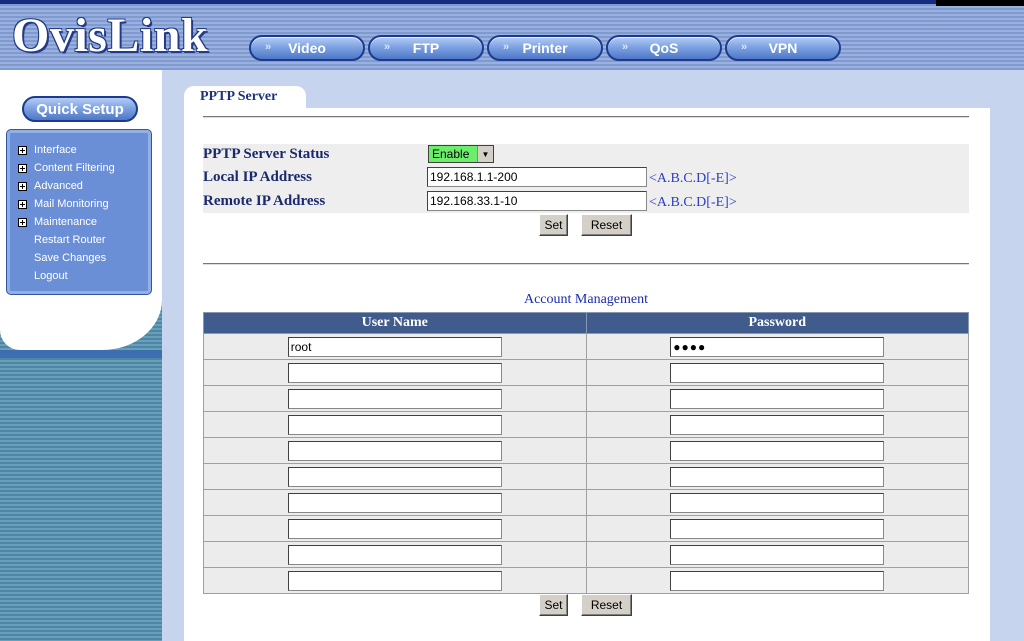 This screenshot has width=1024, height=641. I want to click on divider-top, so click(586, 117).